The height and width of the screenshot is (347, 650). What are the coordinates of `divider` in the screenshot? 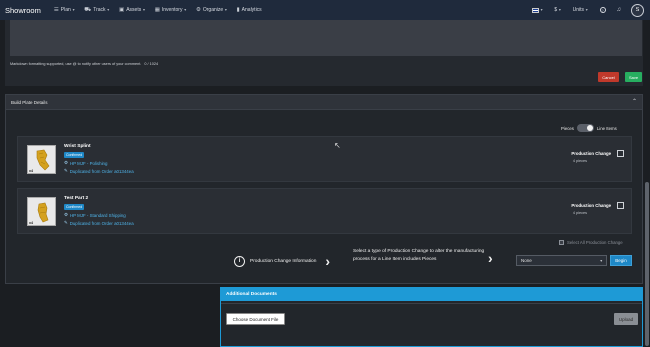 It's located at (431, 303).